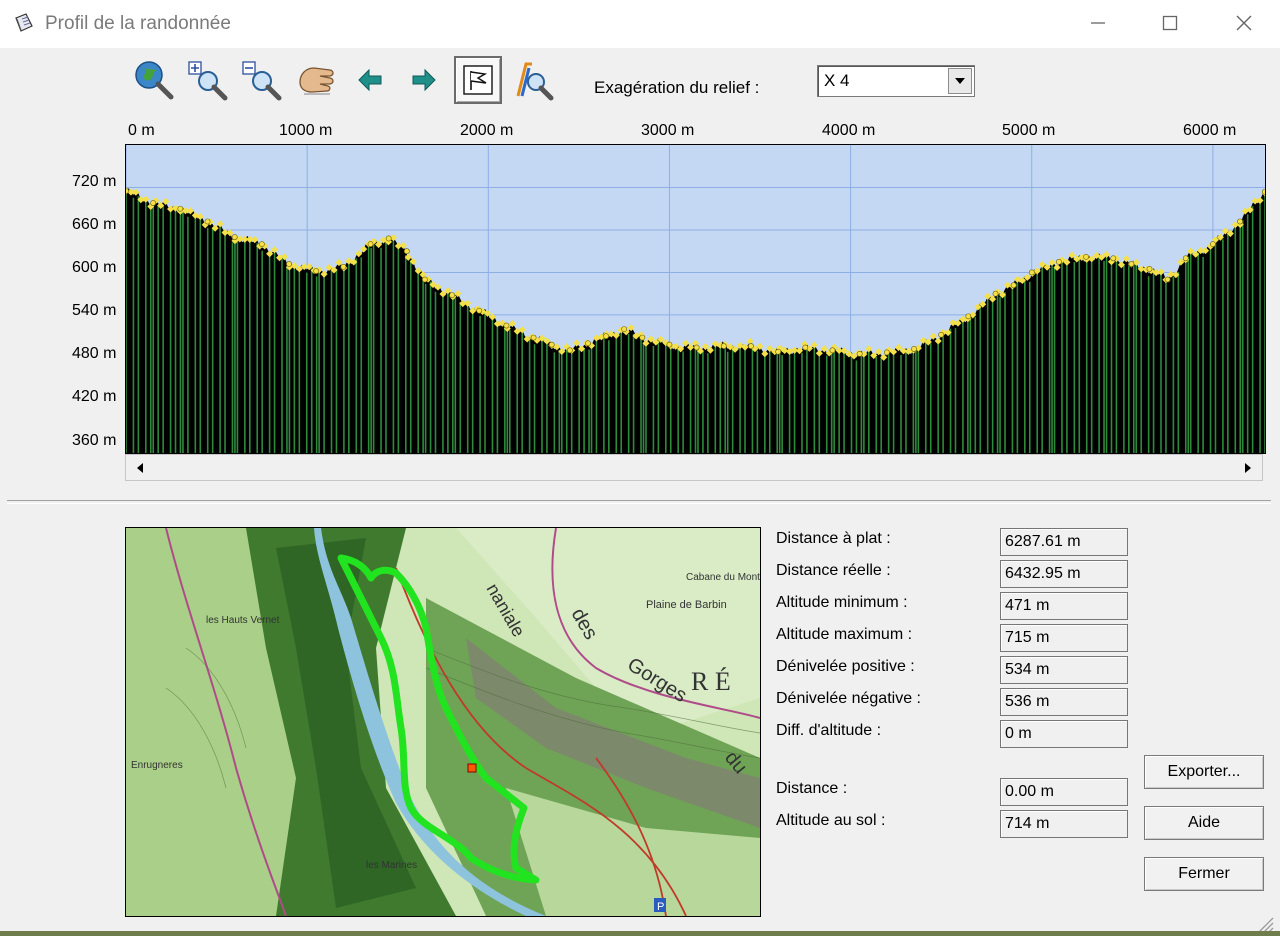 This screenshot has width=1280, height=936. What do you see at coordinates (829, 730) in the screenshot?
I see `stat-label: Diff. d'altitude :` at bounding box center [829, 730].